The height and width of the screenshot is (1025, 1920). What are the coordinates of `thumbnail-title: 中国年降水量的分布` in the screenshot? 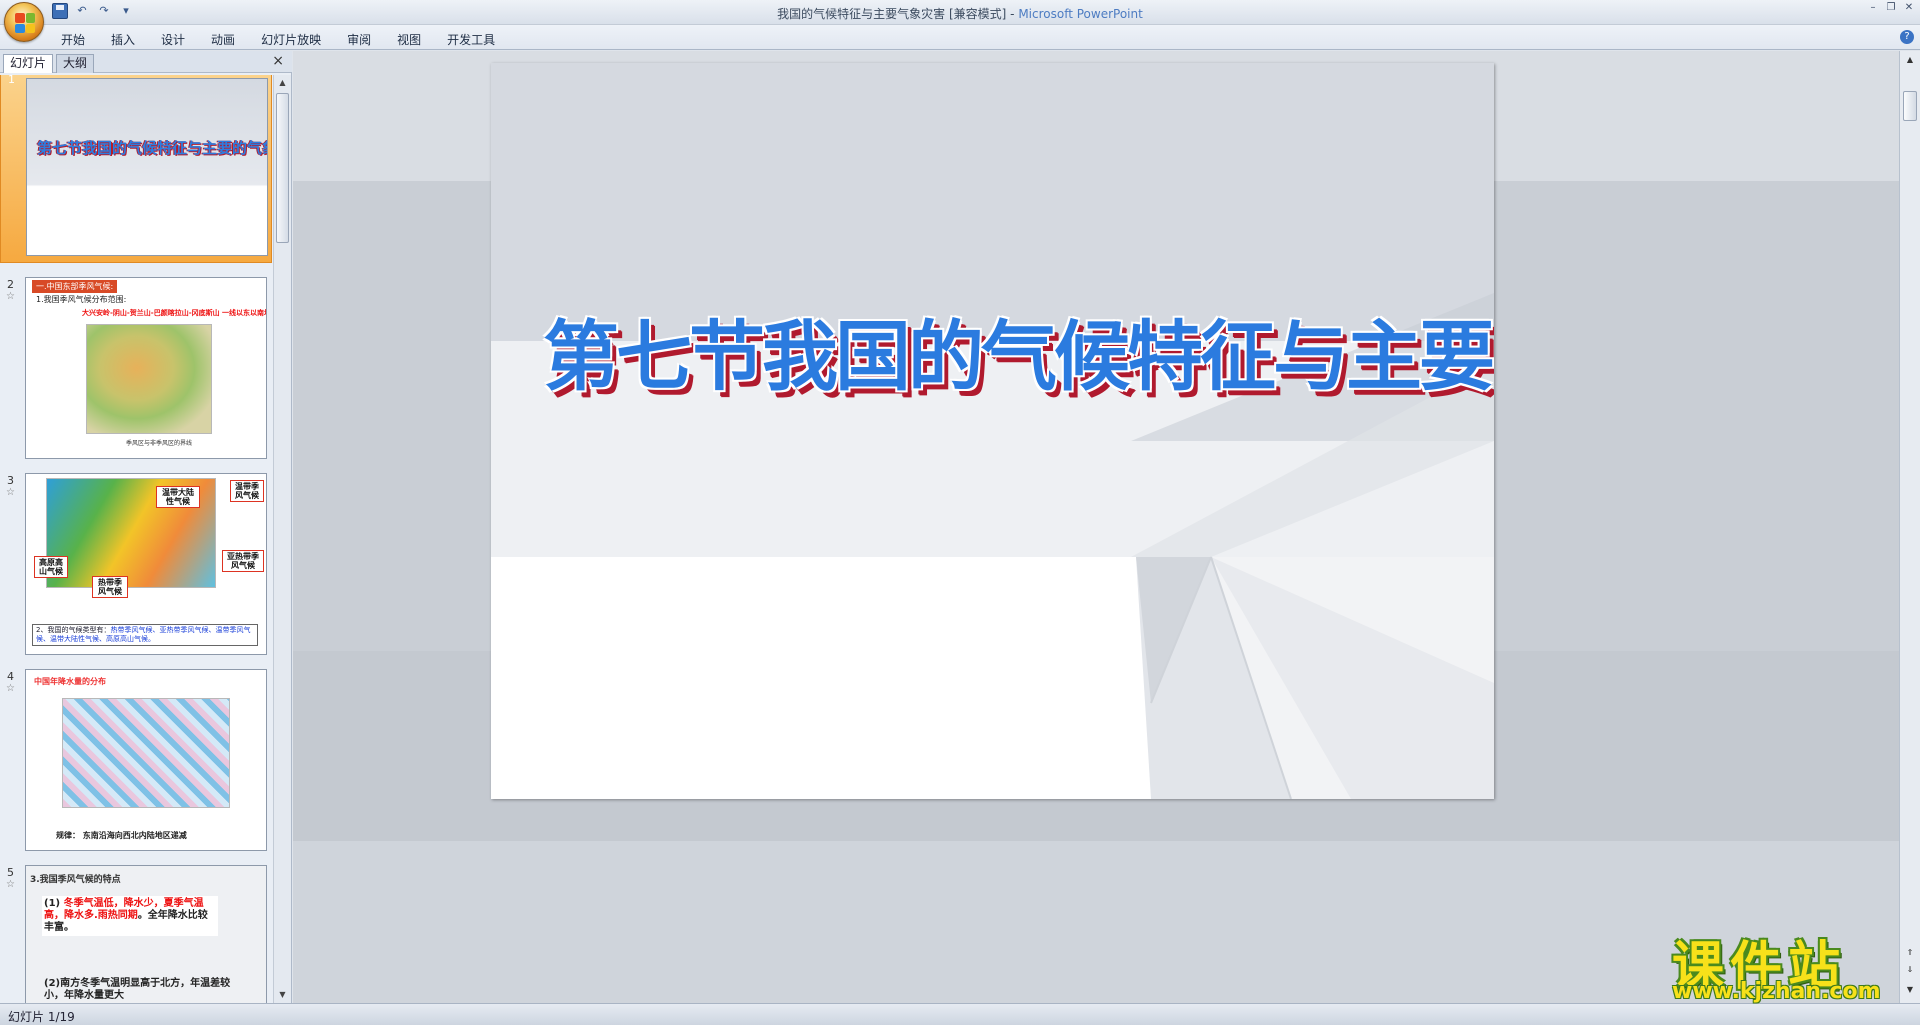 It's located at (70, 681).